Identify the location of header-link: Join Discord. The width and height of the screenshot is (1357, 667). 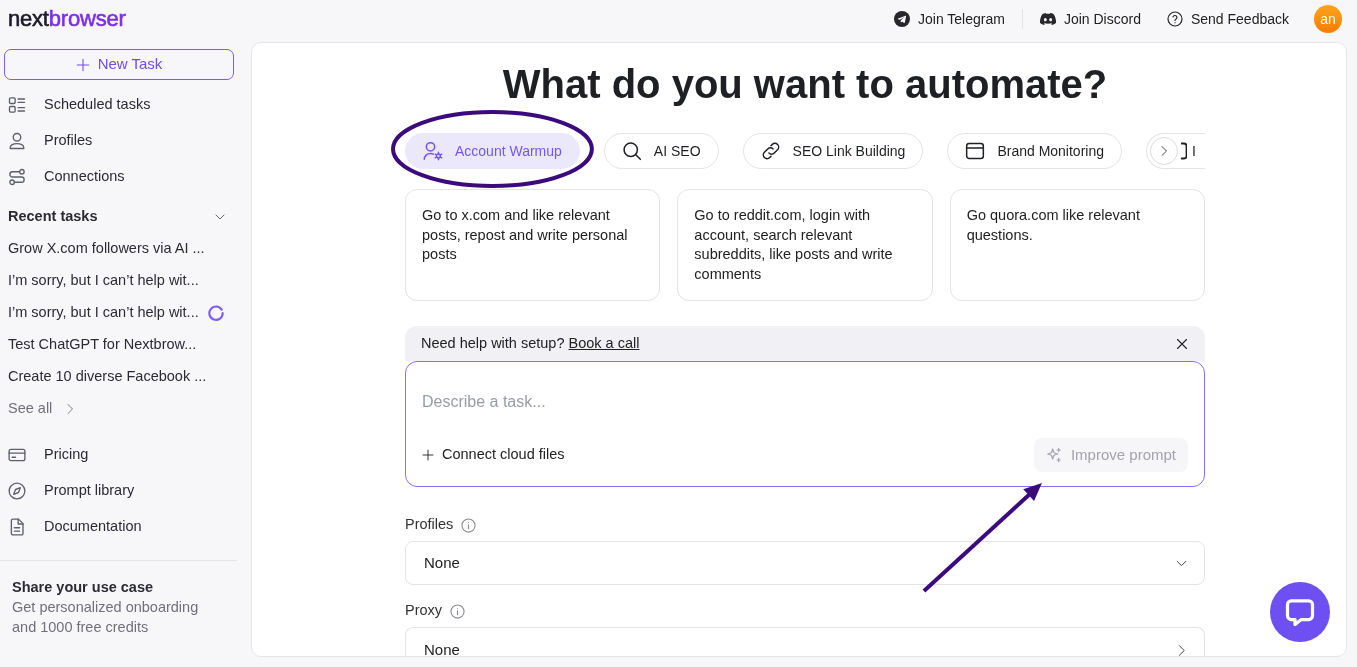
(1090, 19).